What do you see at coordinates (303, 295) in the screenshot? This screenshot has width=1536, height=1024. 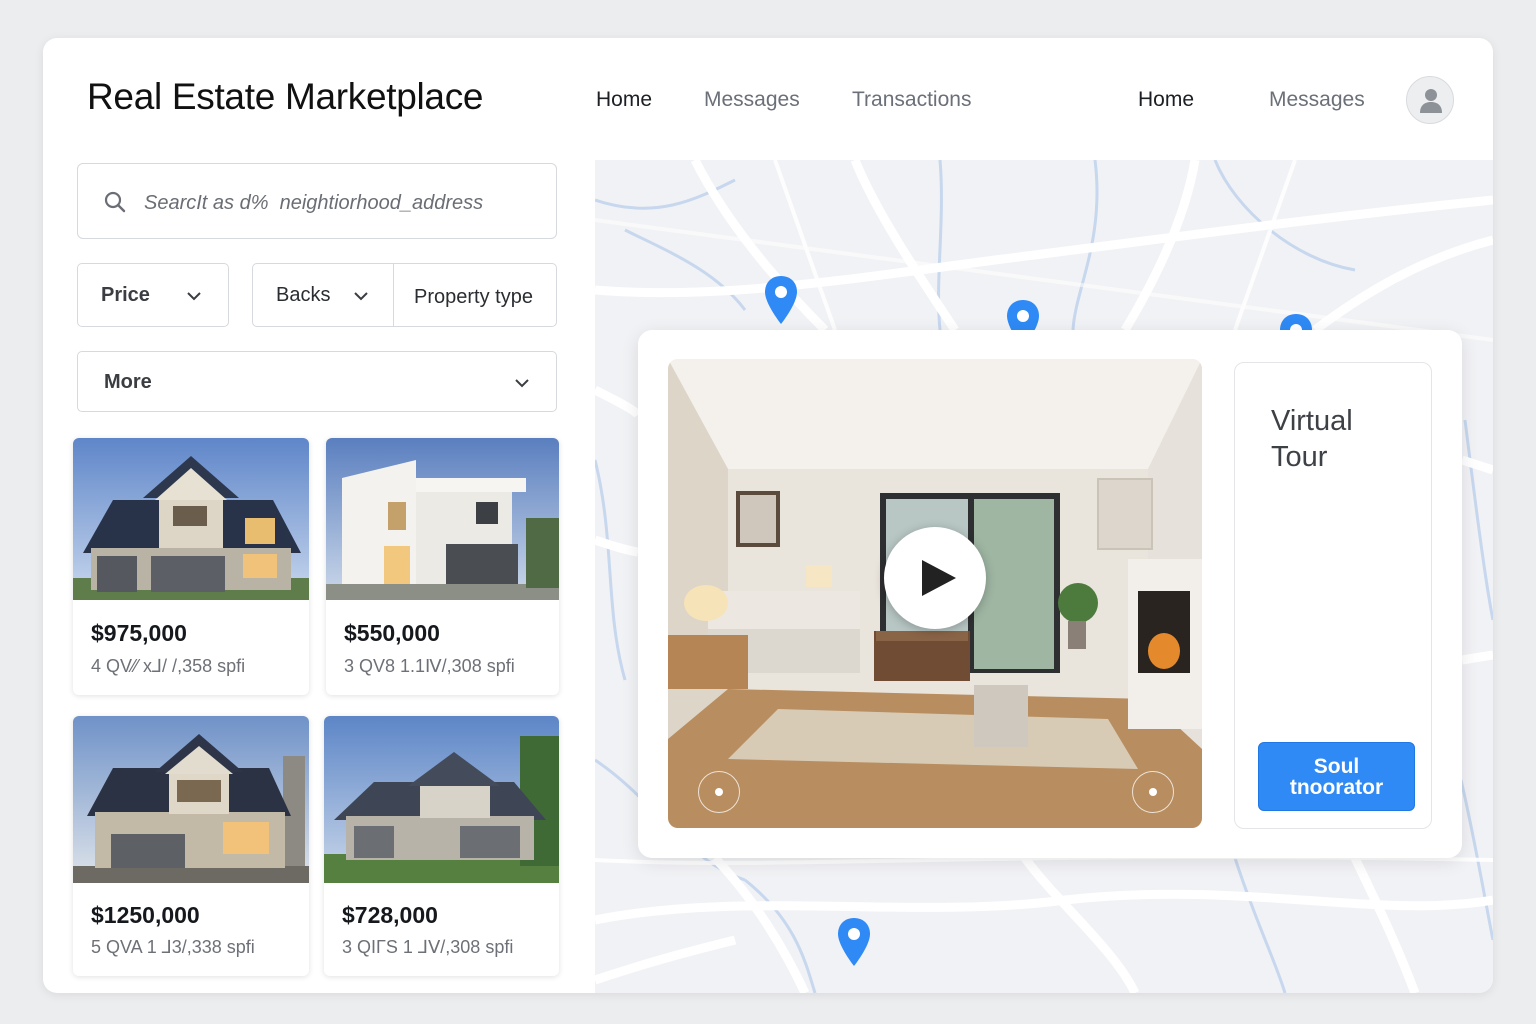 I see `backs-filter-label: Backs` at bounding box center [303, 295].